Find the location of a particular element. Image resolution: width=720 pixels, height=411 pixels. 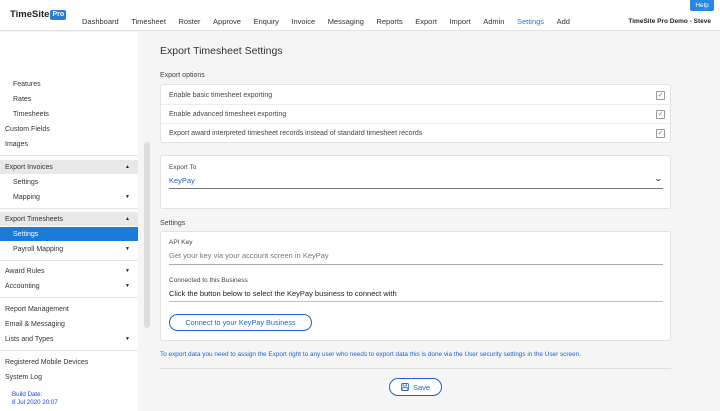

sidebar-item-custom-fields: Custom Fields is located at coordinates (69, 129).